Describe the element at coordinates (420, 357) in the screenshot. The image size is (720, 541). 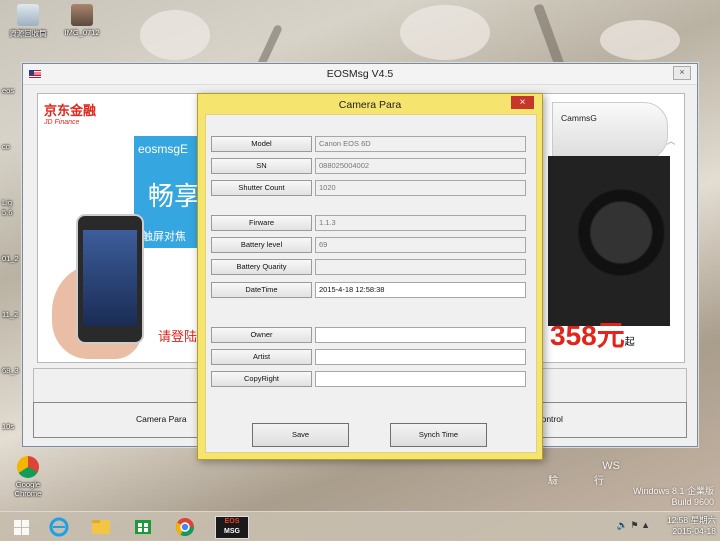
I see `artist-input` at that location.